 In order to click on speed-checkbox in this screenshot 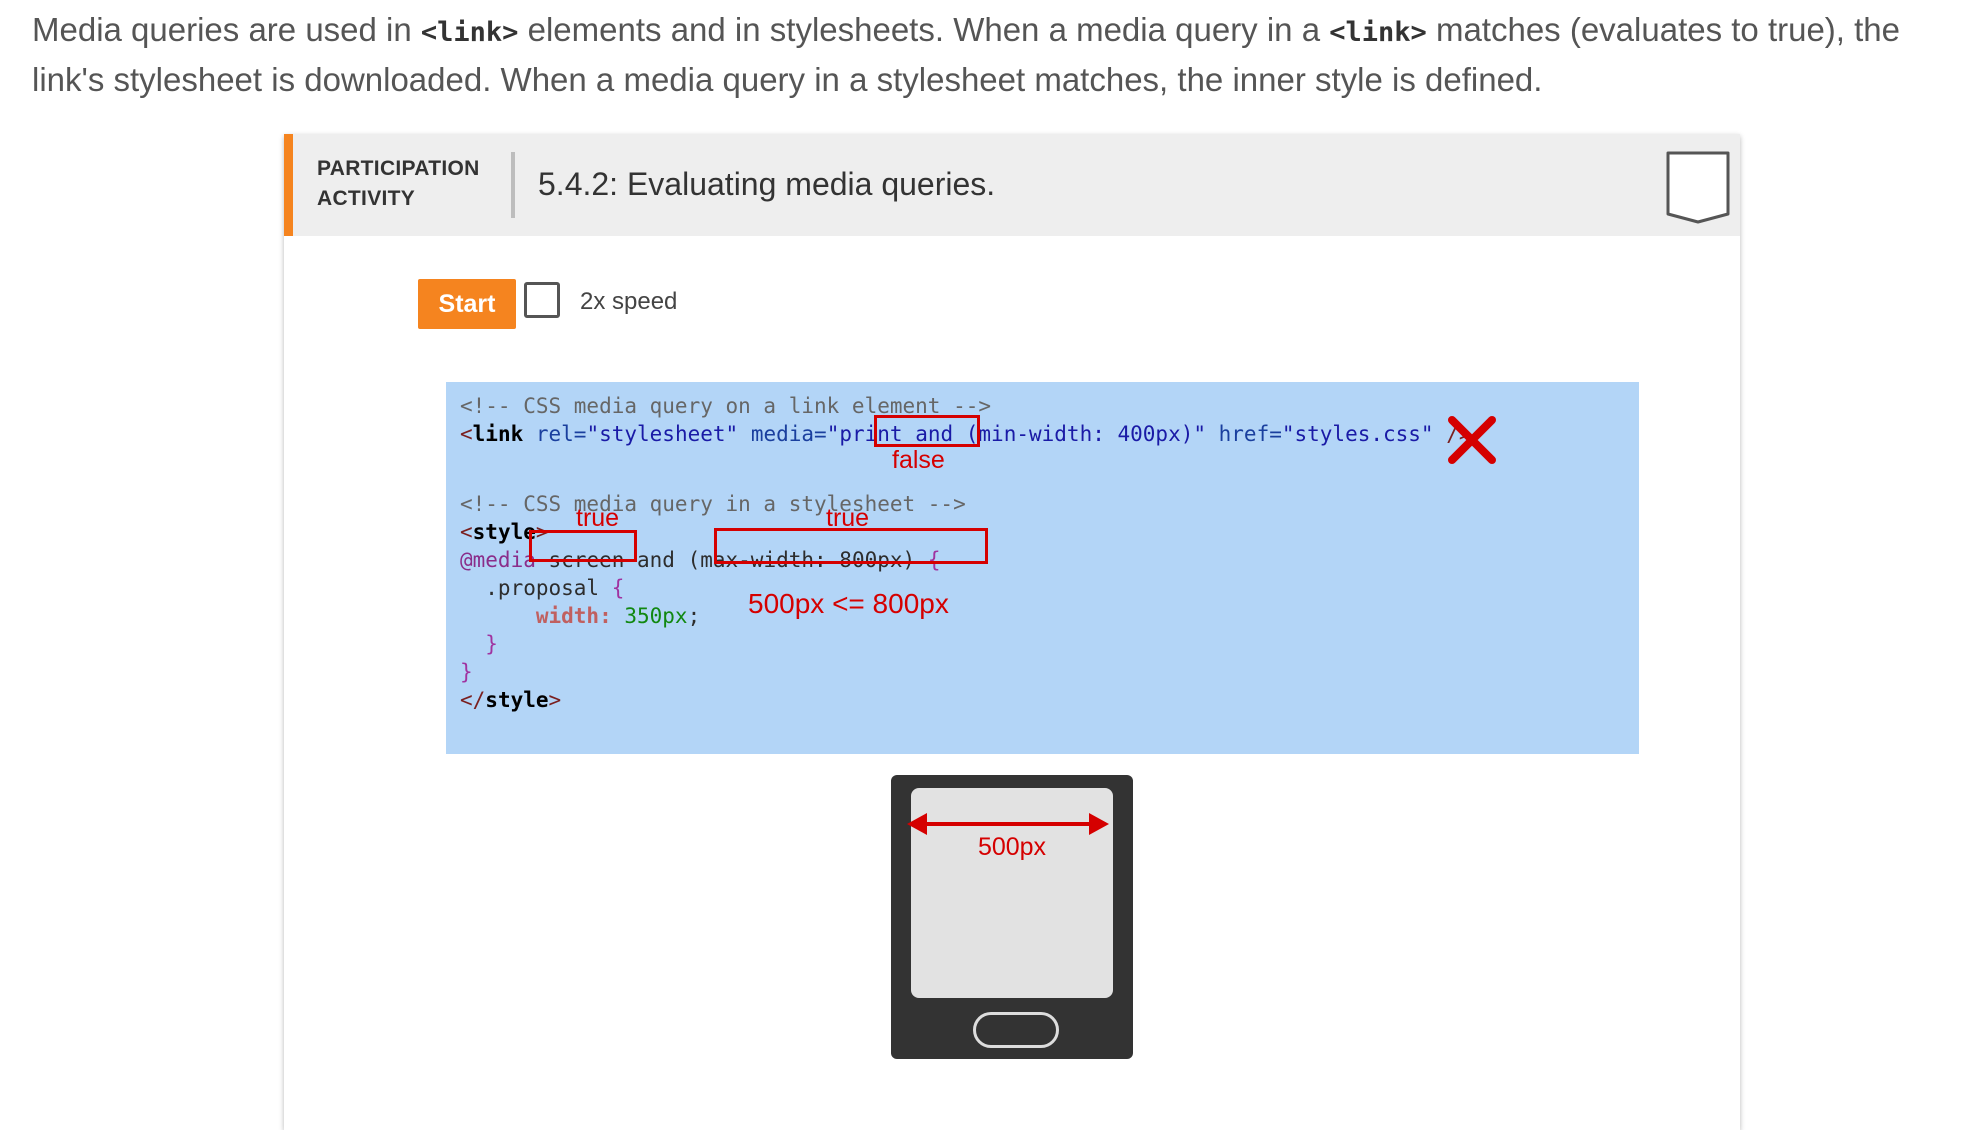, I will do `click(542, 300)`.